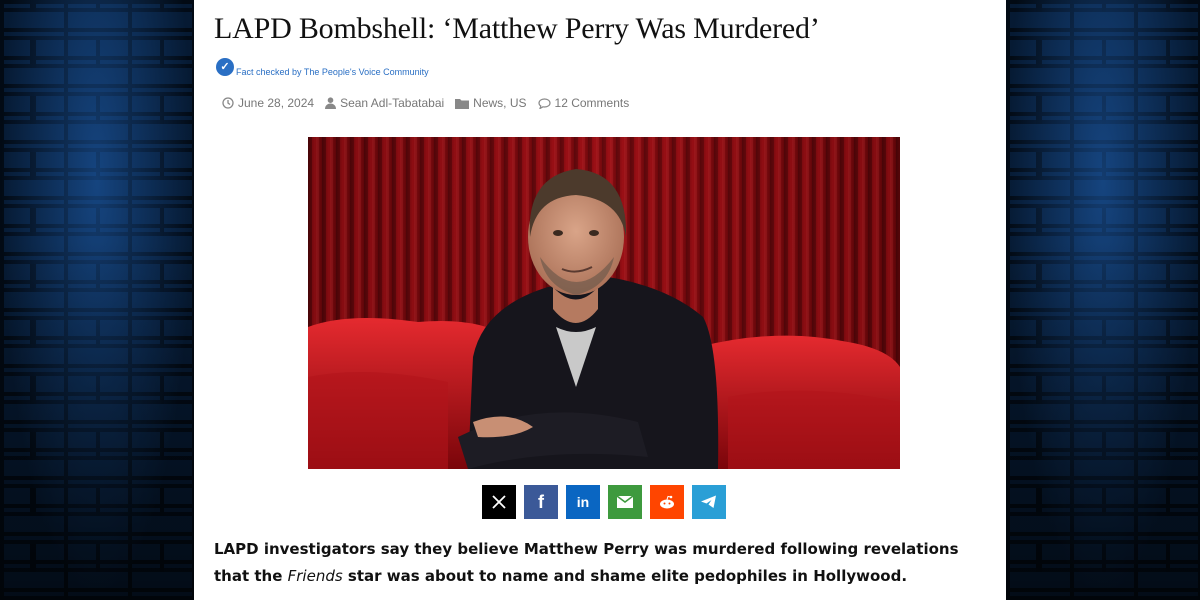 This screenshot has width=1200, height=600. I want to click on share-email-button, so click(625, 502).